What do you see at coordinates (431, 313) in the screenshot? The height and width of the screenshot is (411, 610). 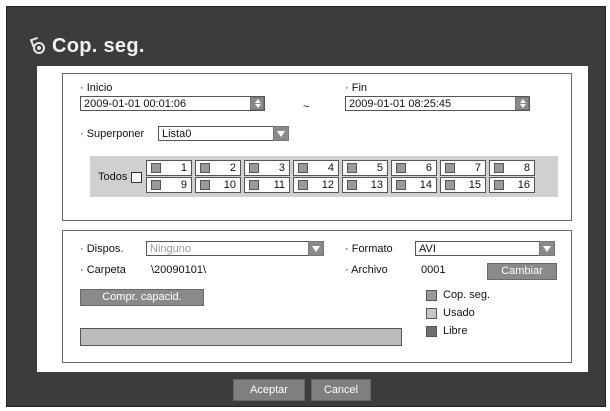 I see `used-legend-swatch` at bounding box center [431, 313].